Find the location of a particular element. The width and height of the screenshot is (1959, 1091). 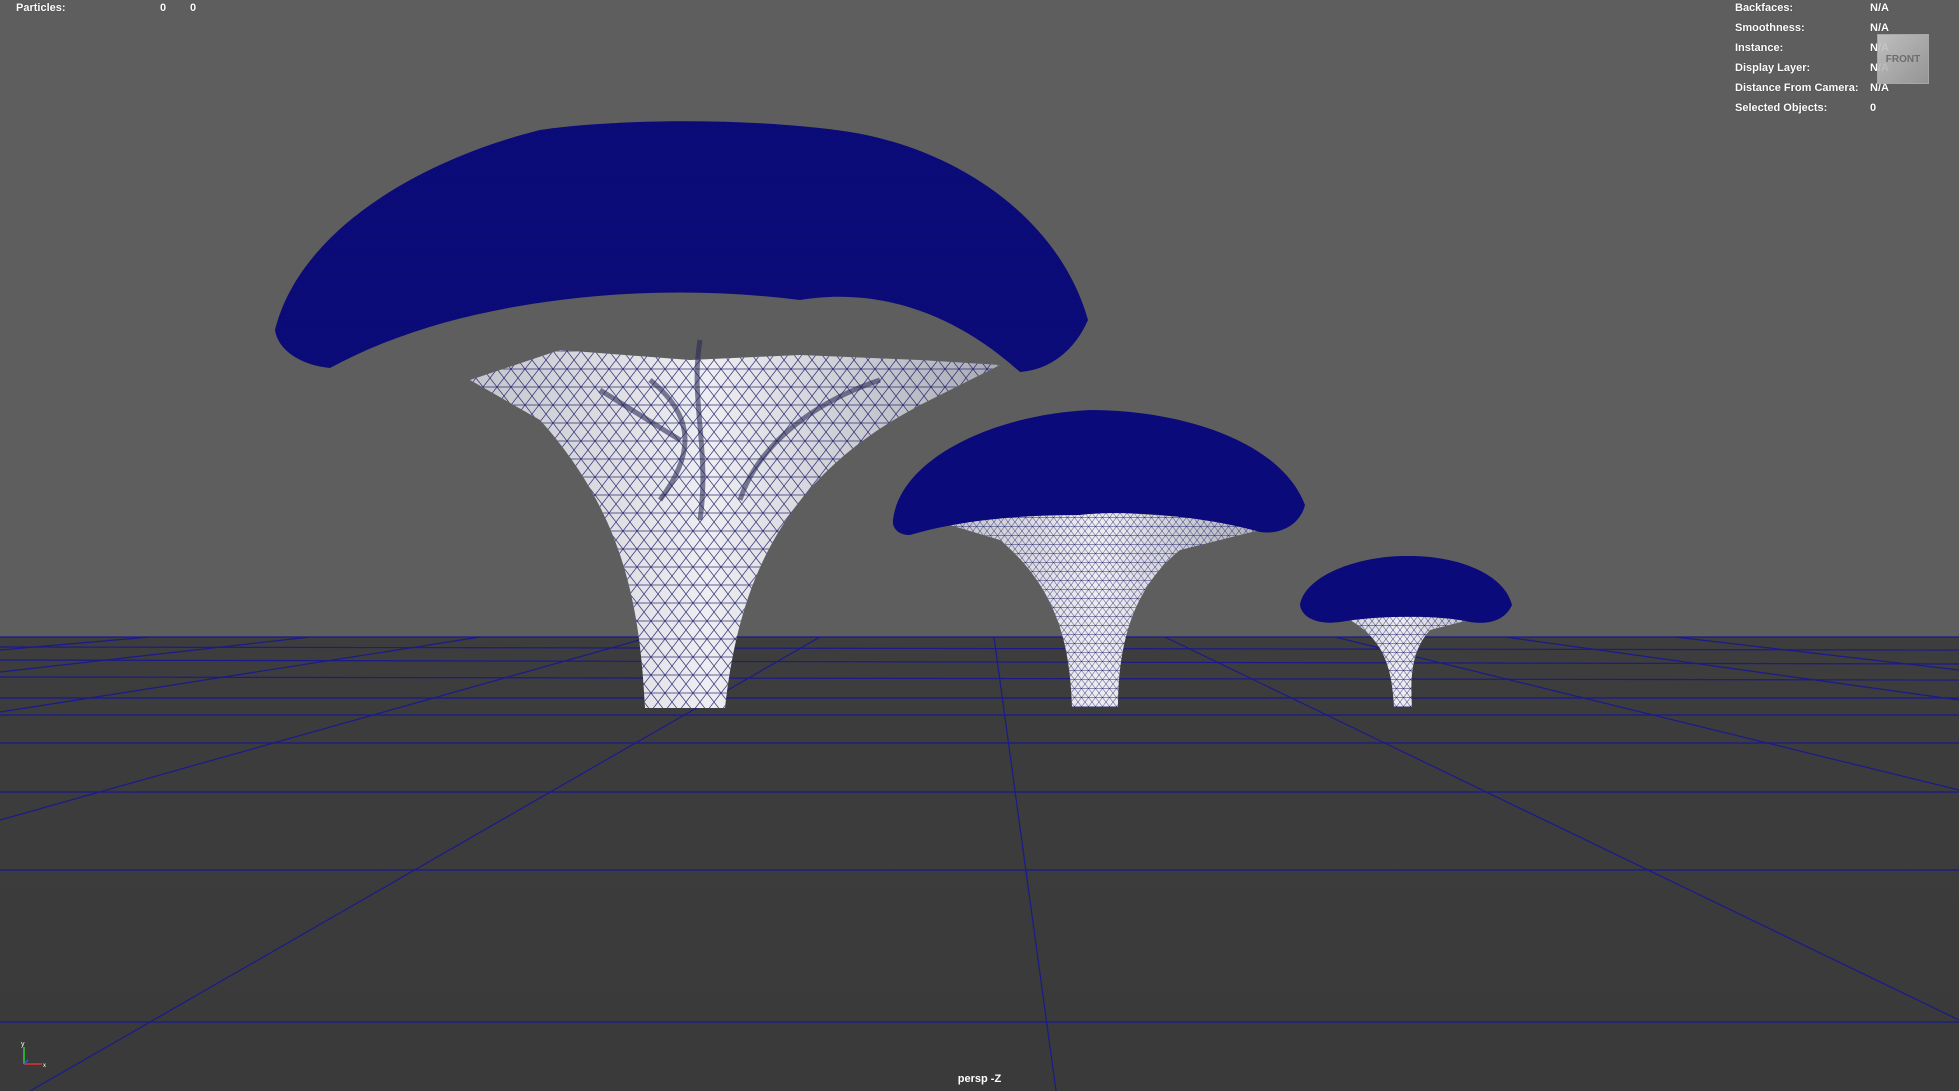

axis-x-label: x is located at coordinates (44, 1066).